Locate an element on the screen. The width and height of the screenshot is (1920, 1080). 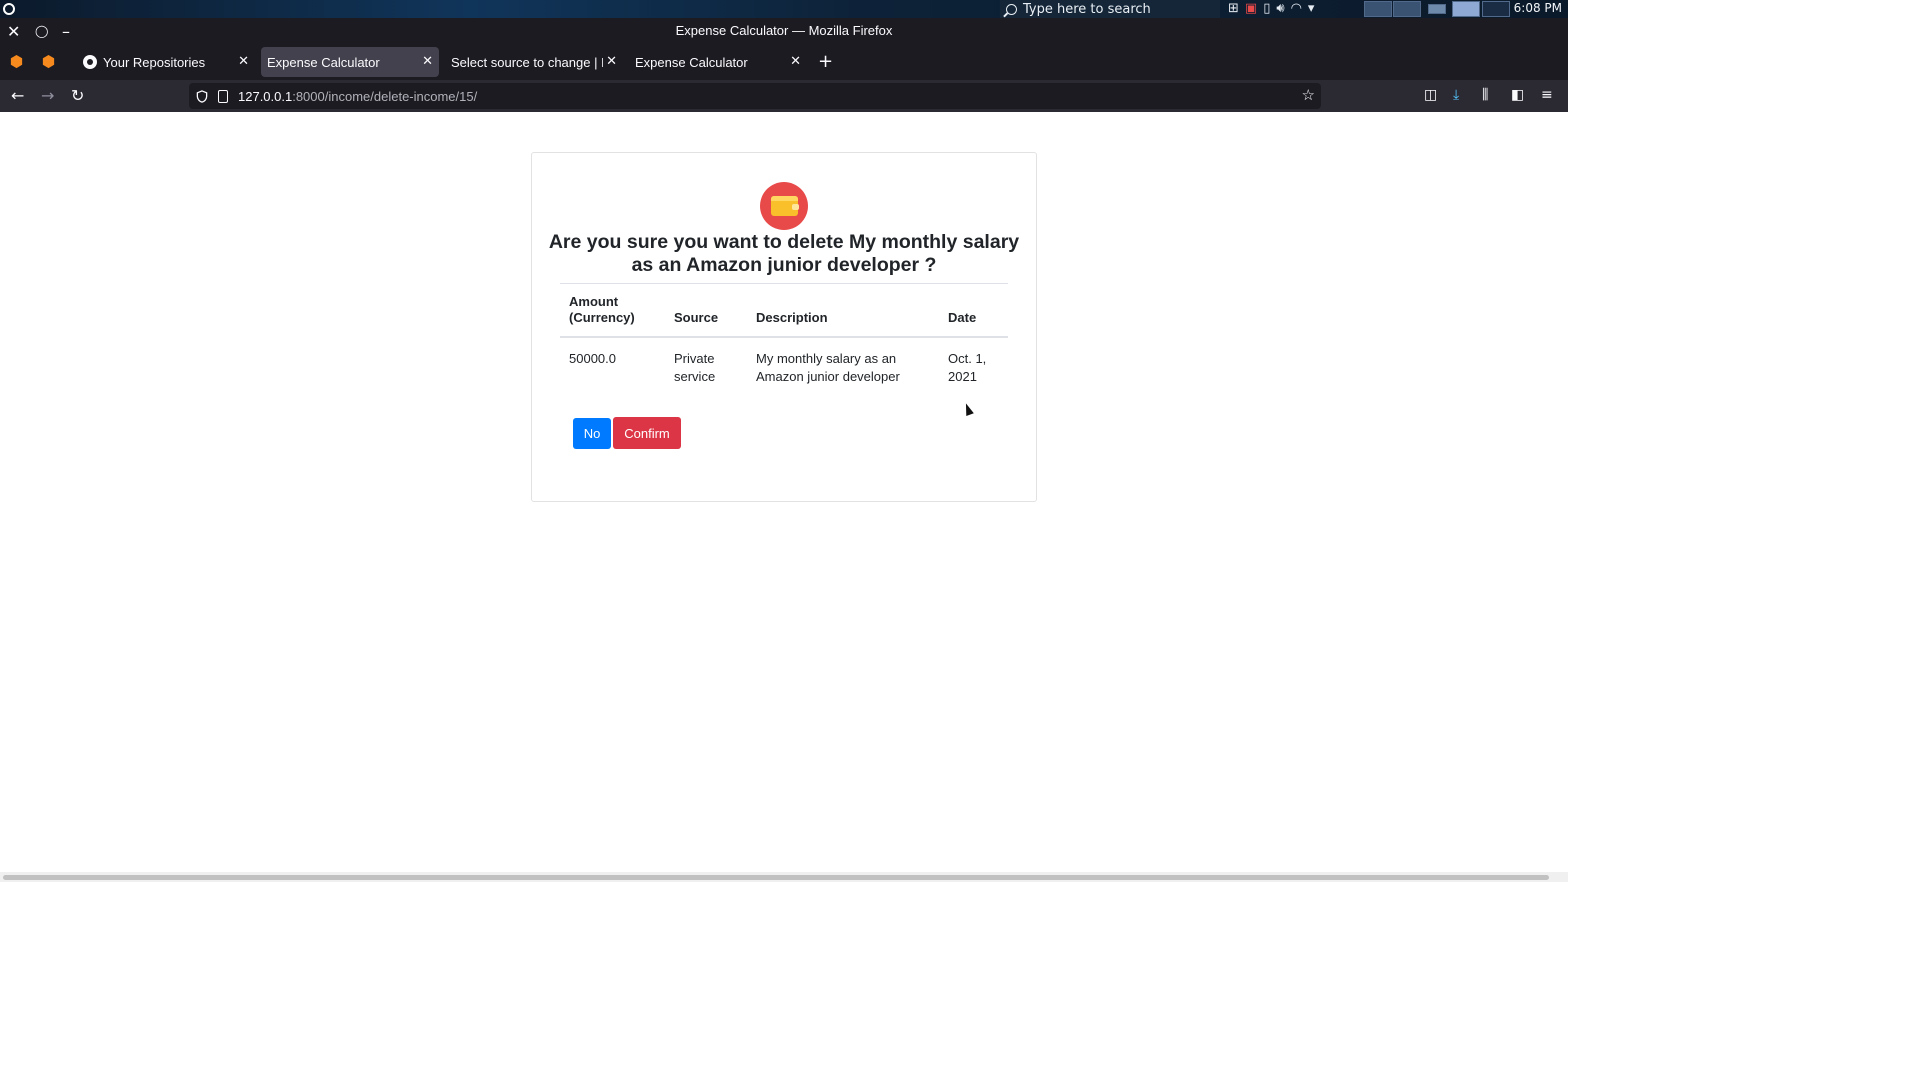
wallet-icon is located at coordinates (784, 206).